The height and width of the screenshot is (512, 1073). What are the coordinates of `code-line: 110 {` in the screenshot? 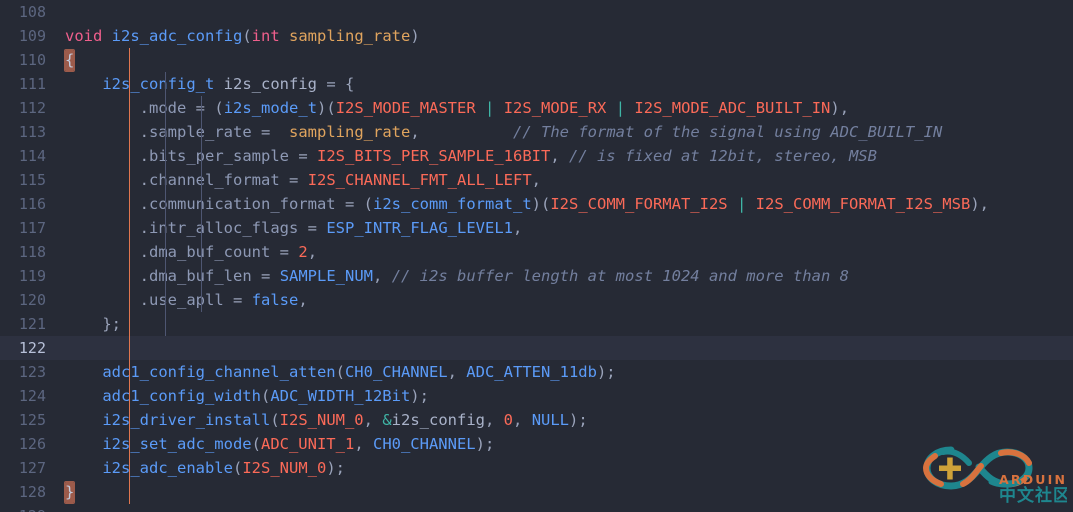 It's located at (536, 60).